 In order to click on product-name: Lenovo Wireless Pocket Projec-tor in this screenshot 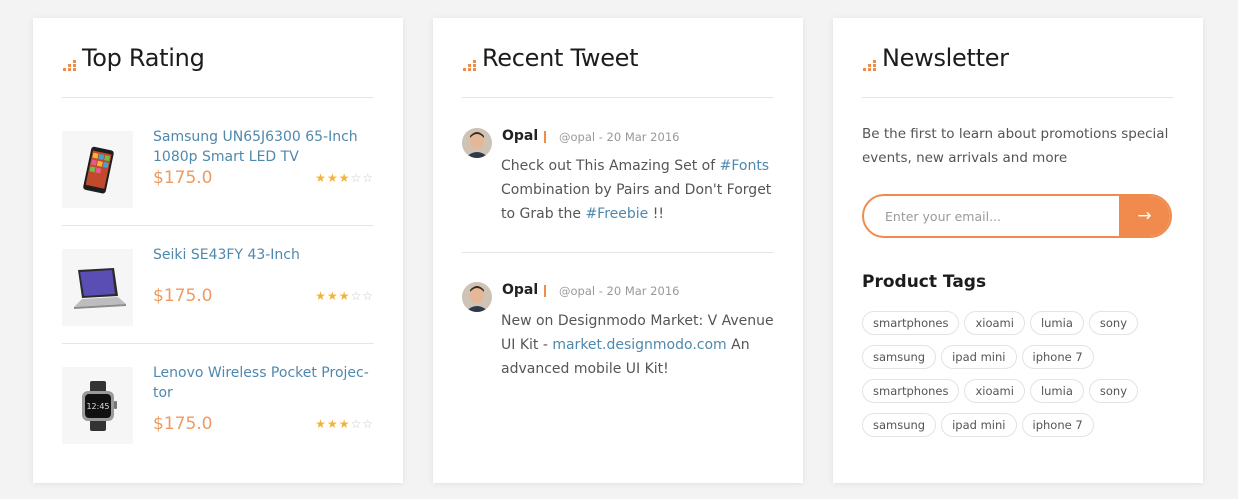, I will do `click(263, 383)`.